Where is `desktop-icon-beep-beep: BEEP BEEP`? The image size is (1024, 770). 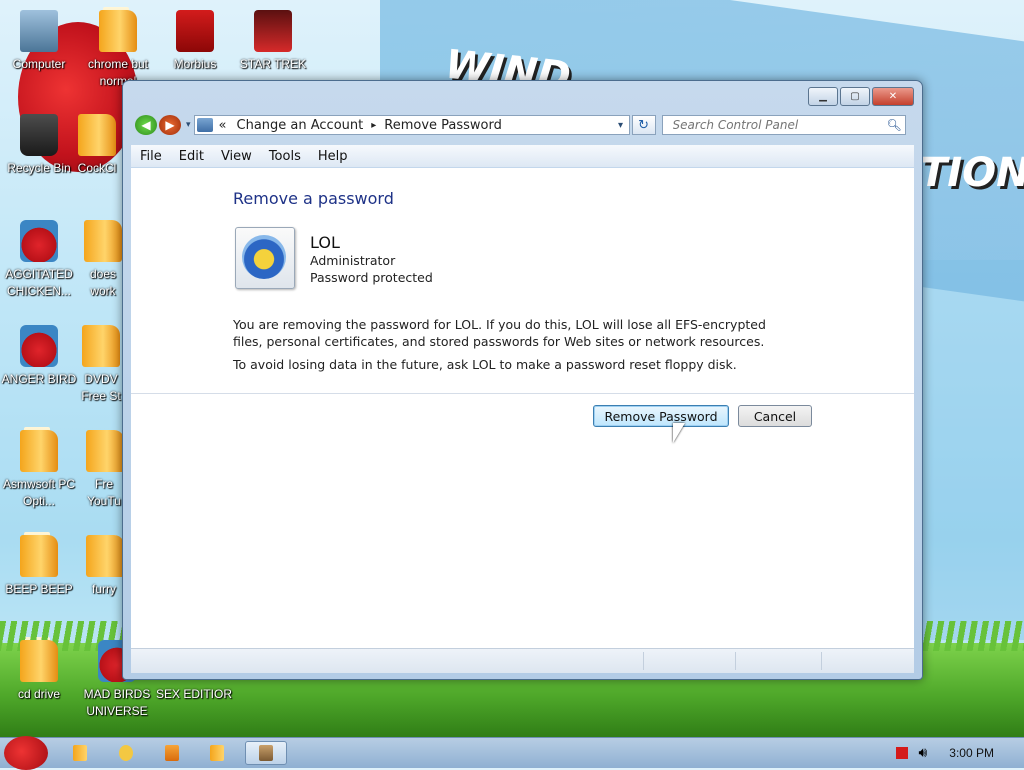
desktop-icon-beep-beep: BEEP BEEP is located at coordinates (39, 565).